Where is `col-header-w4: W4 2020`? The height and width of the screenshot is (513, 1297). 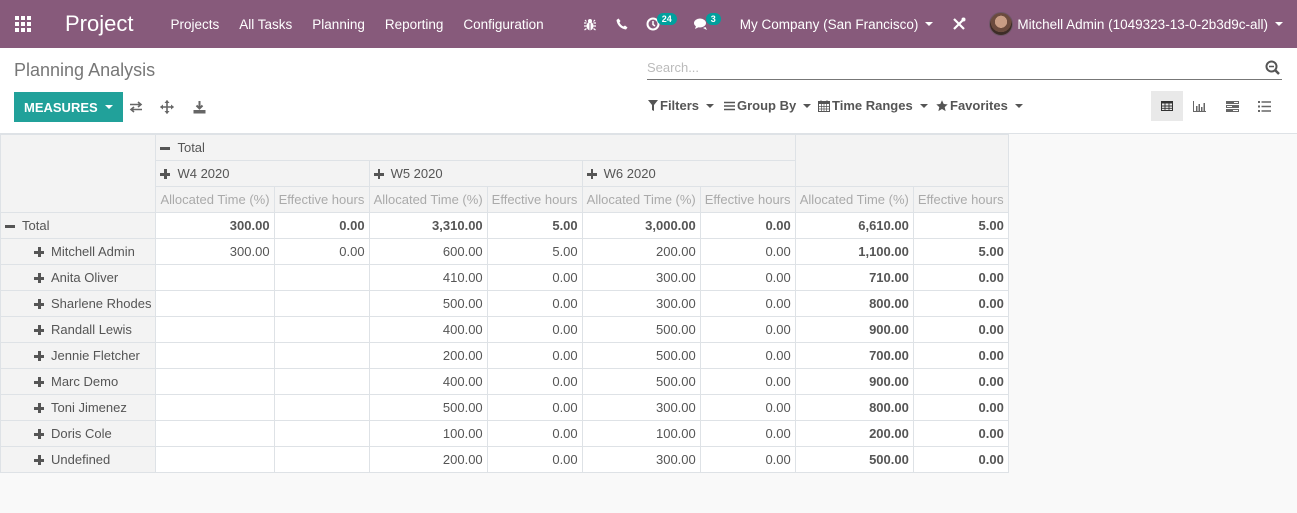 col-header-w4: W4 2020 is located at coordinates (262, 173).